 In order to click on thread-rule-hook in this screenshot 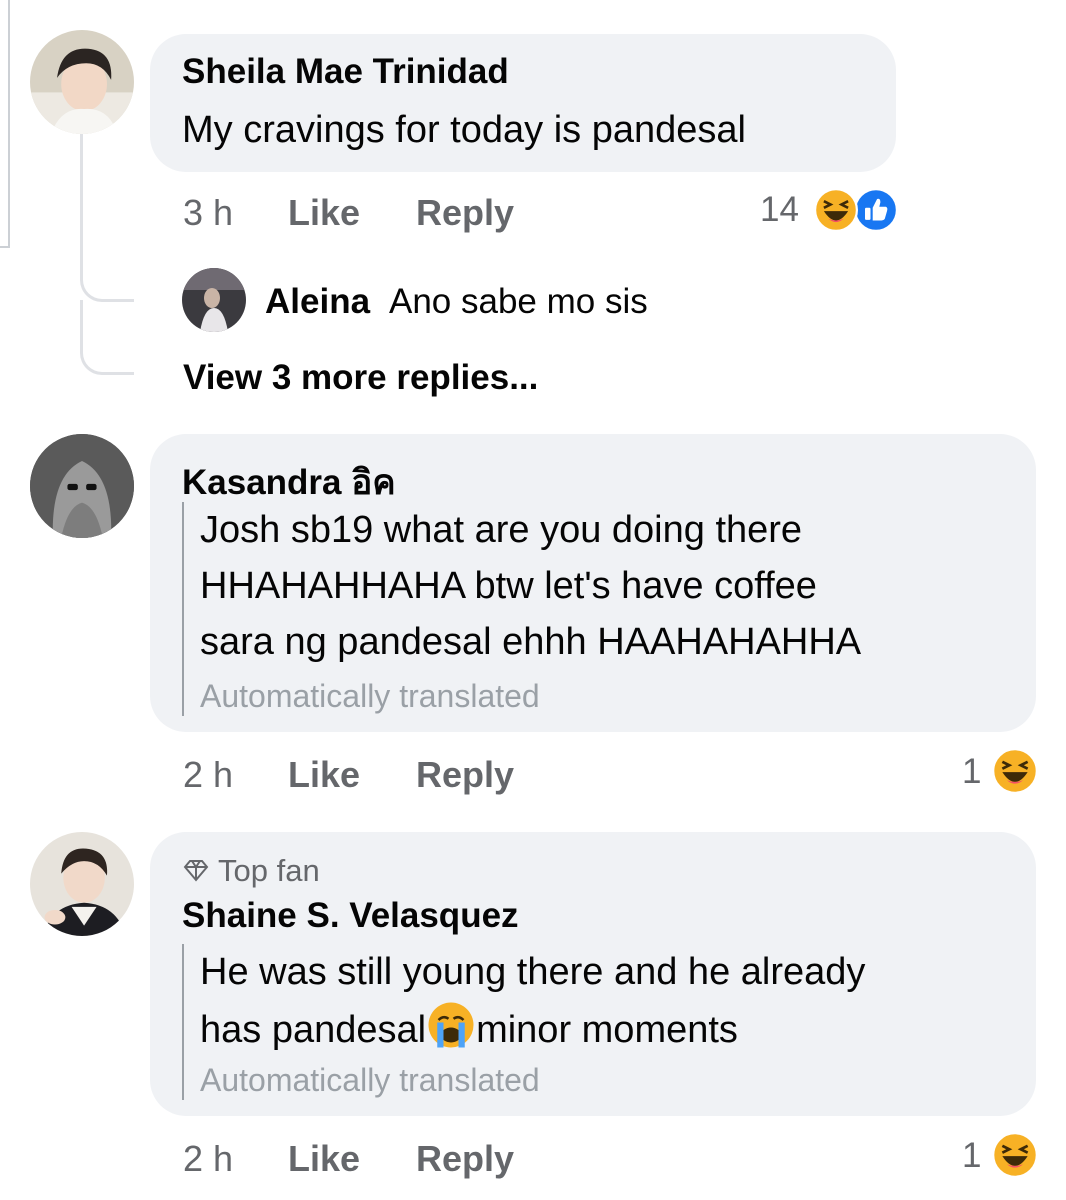, I will do `click(5, 247)`.